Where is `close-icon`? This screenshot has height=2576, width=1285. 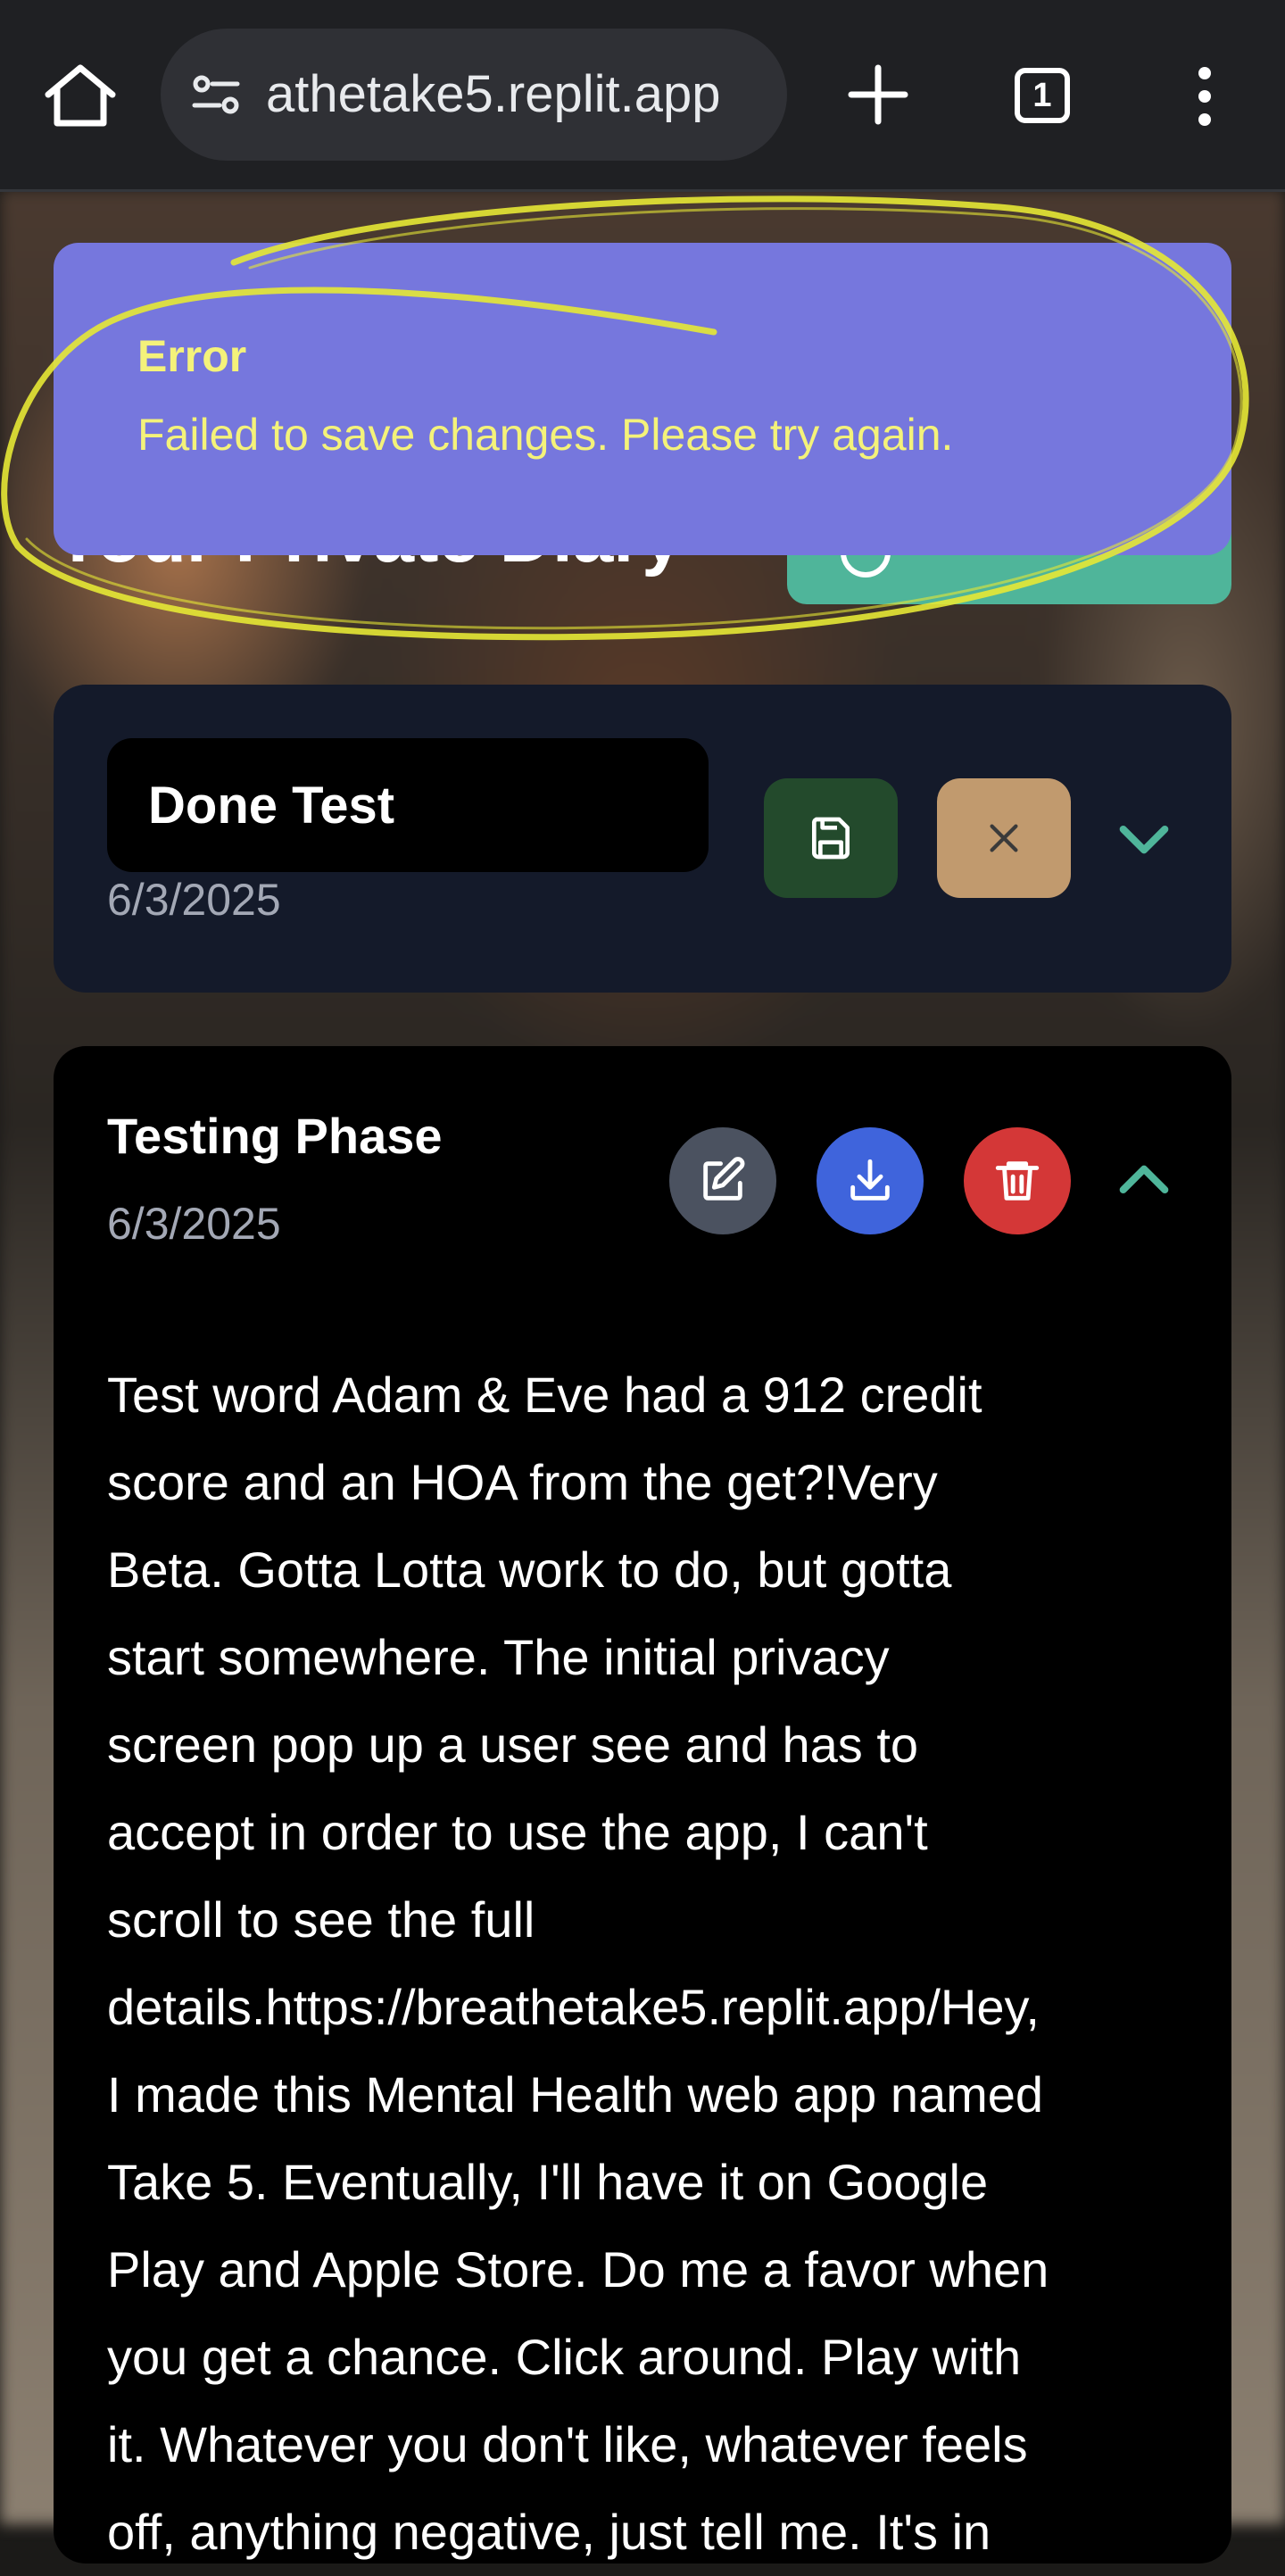
close-icon is located at coordinates (1004, 838).